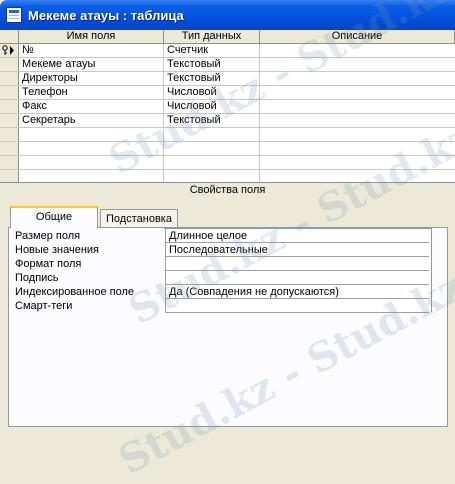 This screenshot has width=455, height=484. Describe the element at coordinates (297, 250) in the screenshot. I see `property-value: Последовательные` at that location.